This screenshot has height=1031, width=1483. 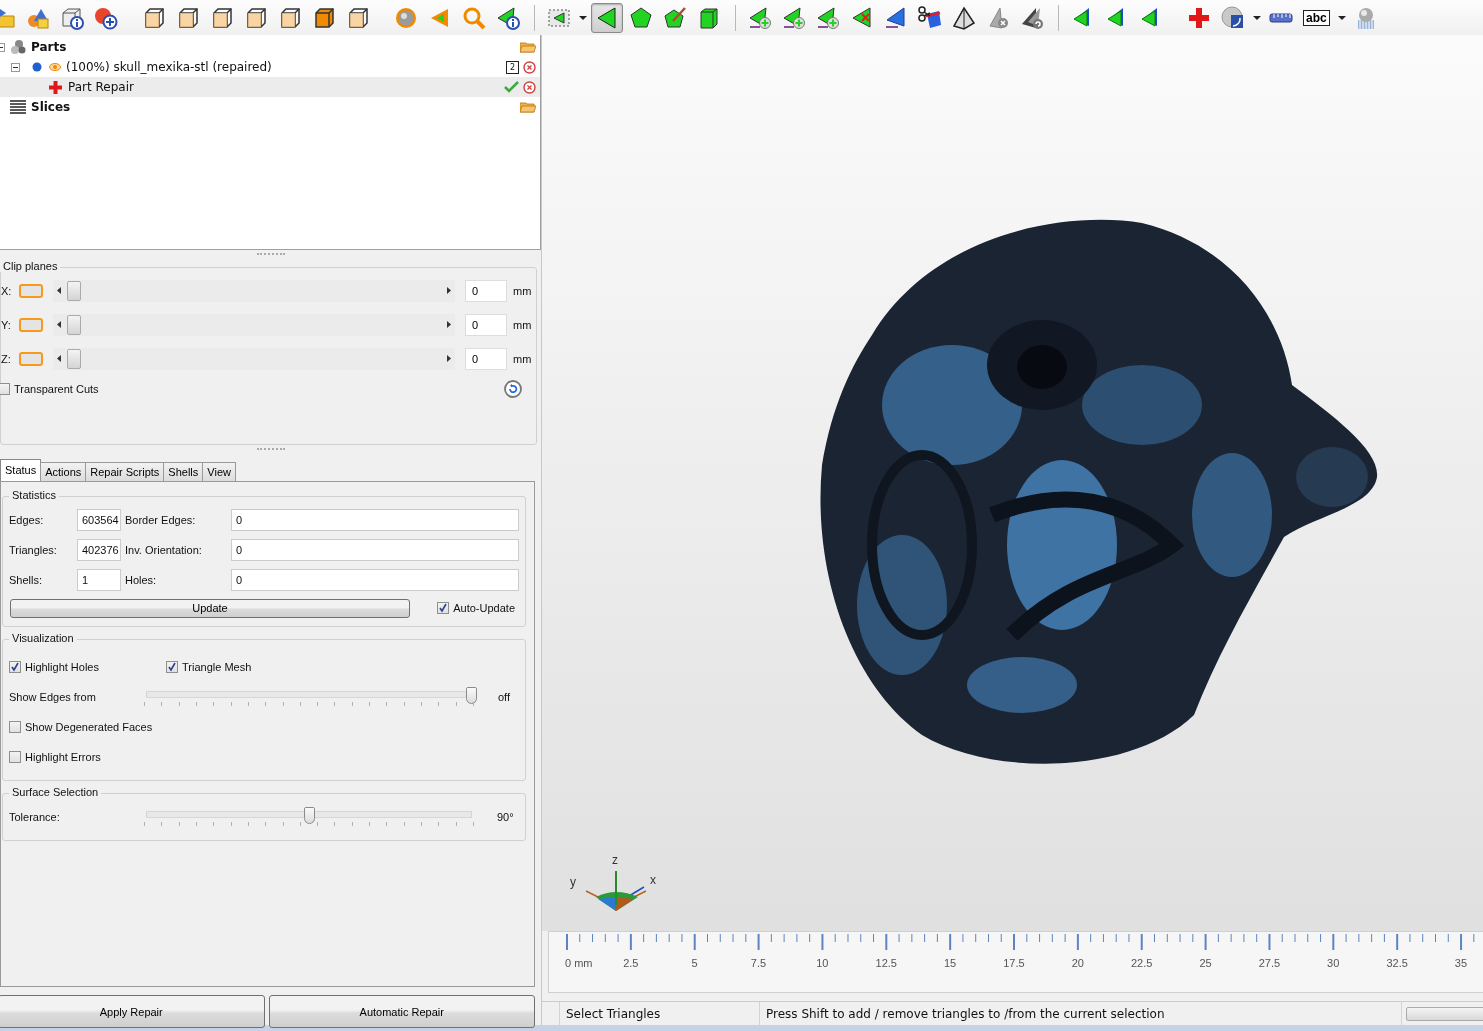 What do you see at coordinates (794, 17) in the screenshot?
I see `triangle-add-icon` at bounding box center [794, 17].